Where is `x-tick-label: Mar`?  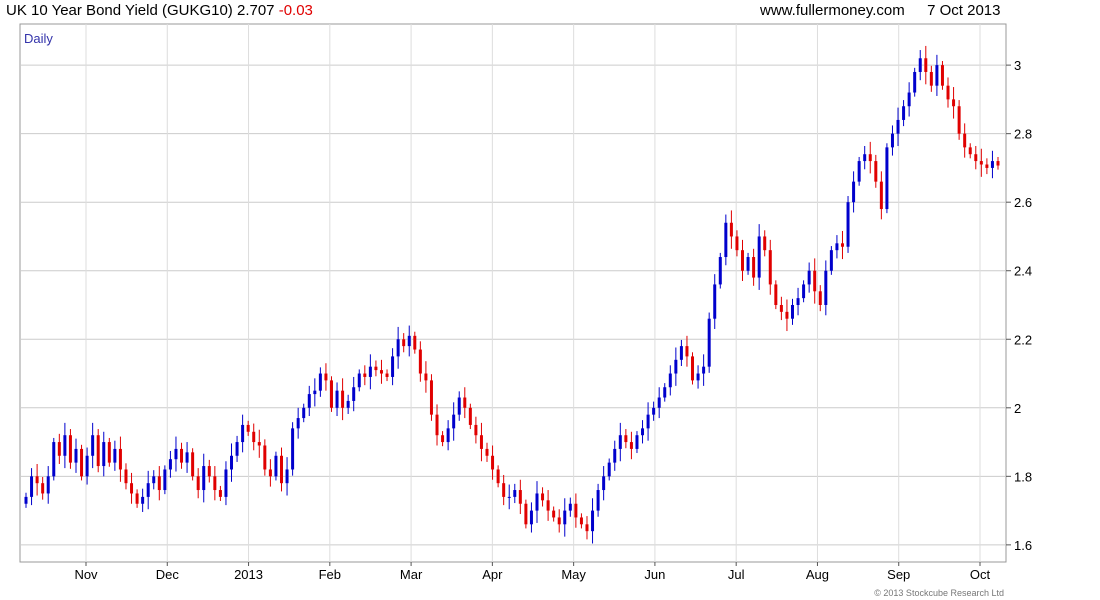 x-tick-label: Mar is located at coordinates (411, 574).